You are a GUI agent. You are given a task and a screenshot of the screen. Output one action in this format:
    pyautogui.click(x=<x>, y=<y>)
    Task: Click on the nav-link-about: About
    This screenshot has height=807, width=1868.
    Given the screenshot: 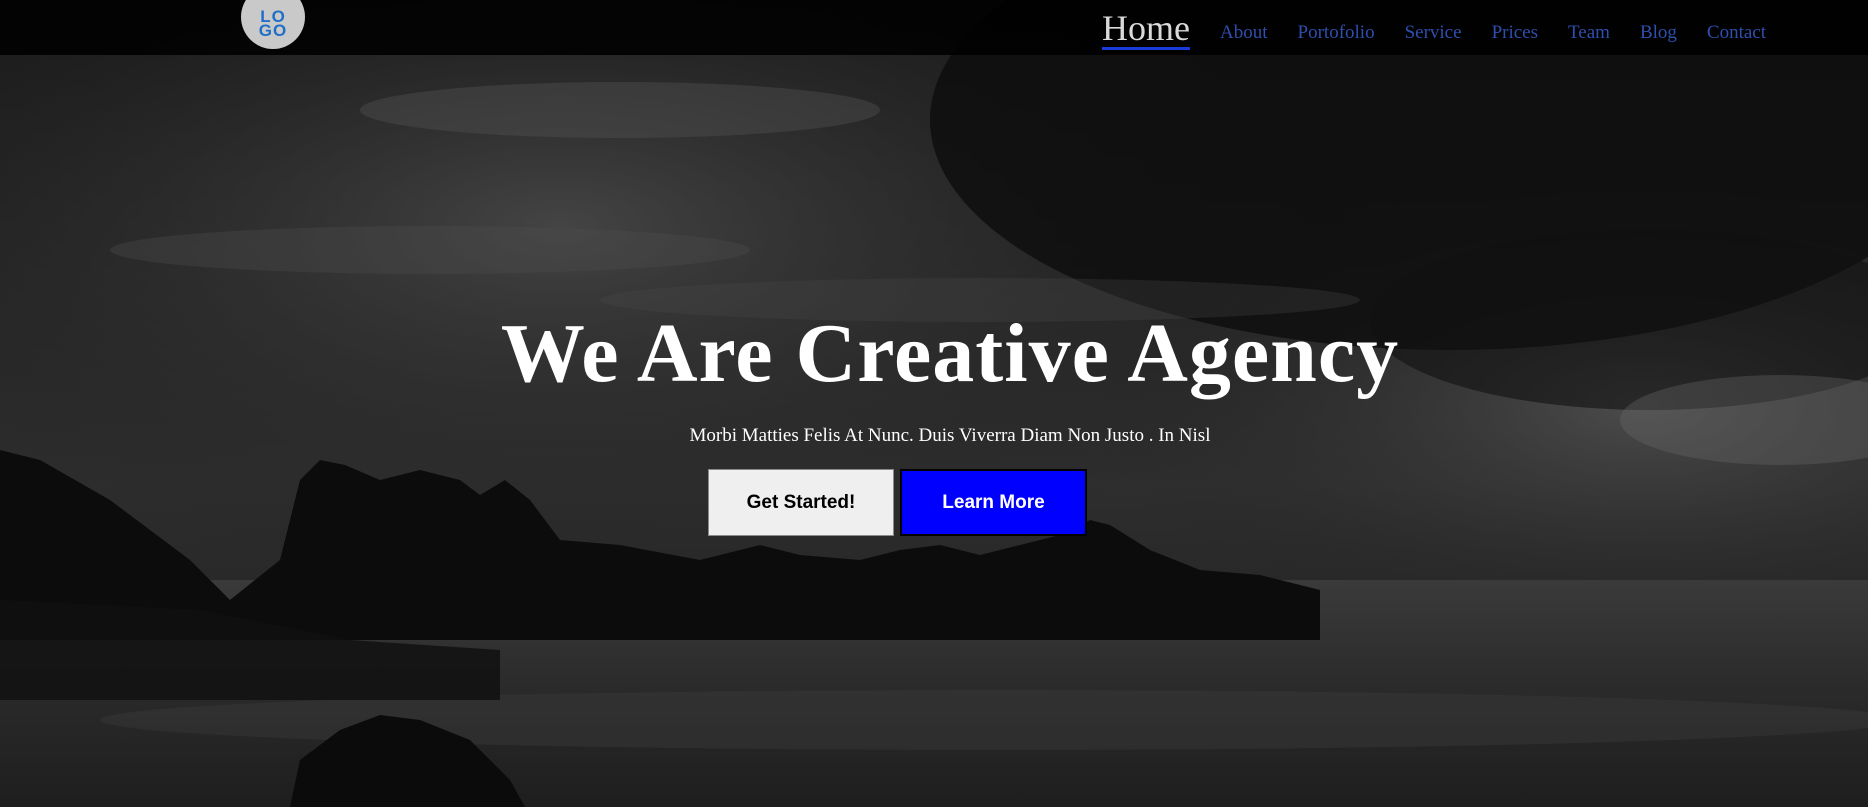 What is the action you would take?
    pyautogui.click(x=1244, y=36)
    